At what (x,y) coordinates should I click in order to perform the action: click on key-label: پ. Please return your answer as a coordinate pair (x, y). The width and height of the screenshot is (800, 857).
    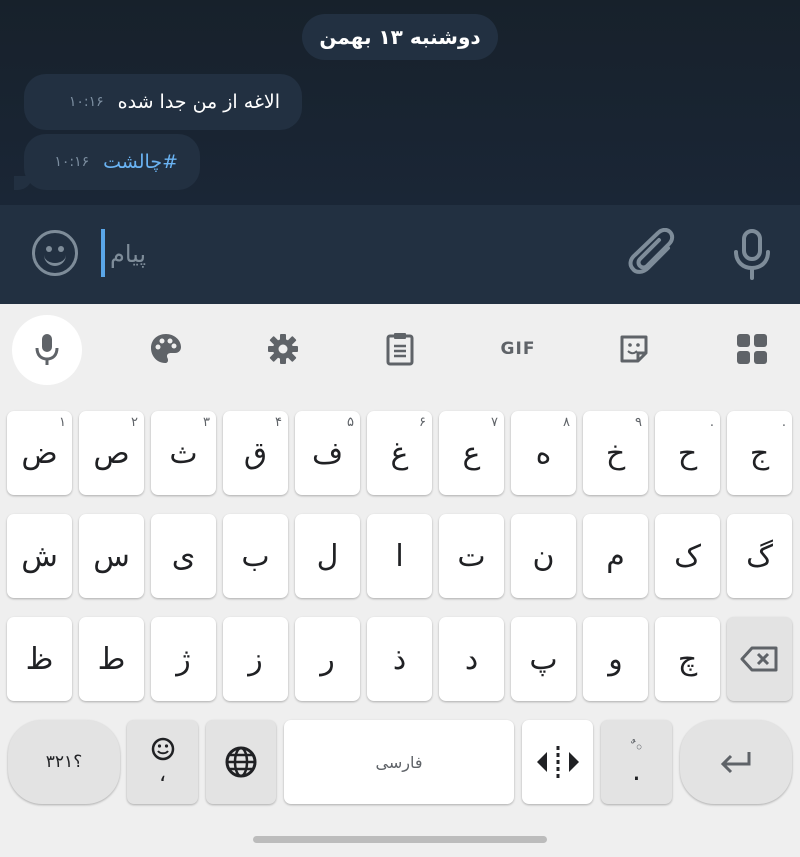
    Looking at the image, I should click on (543, 659).